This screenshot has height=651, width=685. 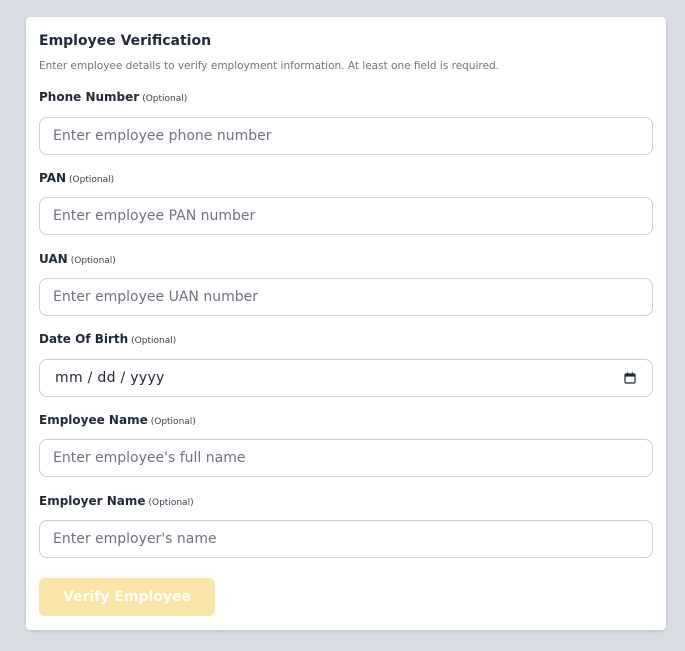 What do you see at coordinates (110, 378) in the screenshot?
I see `date-of-birth-value: mm / dd / yyyy` at bounding box center [110, 378].